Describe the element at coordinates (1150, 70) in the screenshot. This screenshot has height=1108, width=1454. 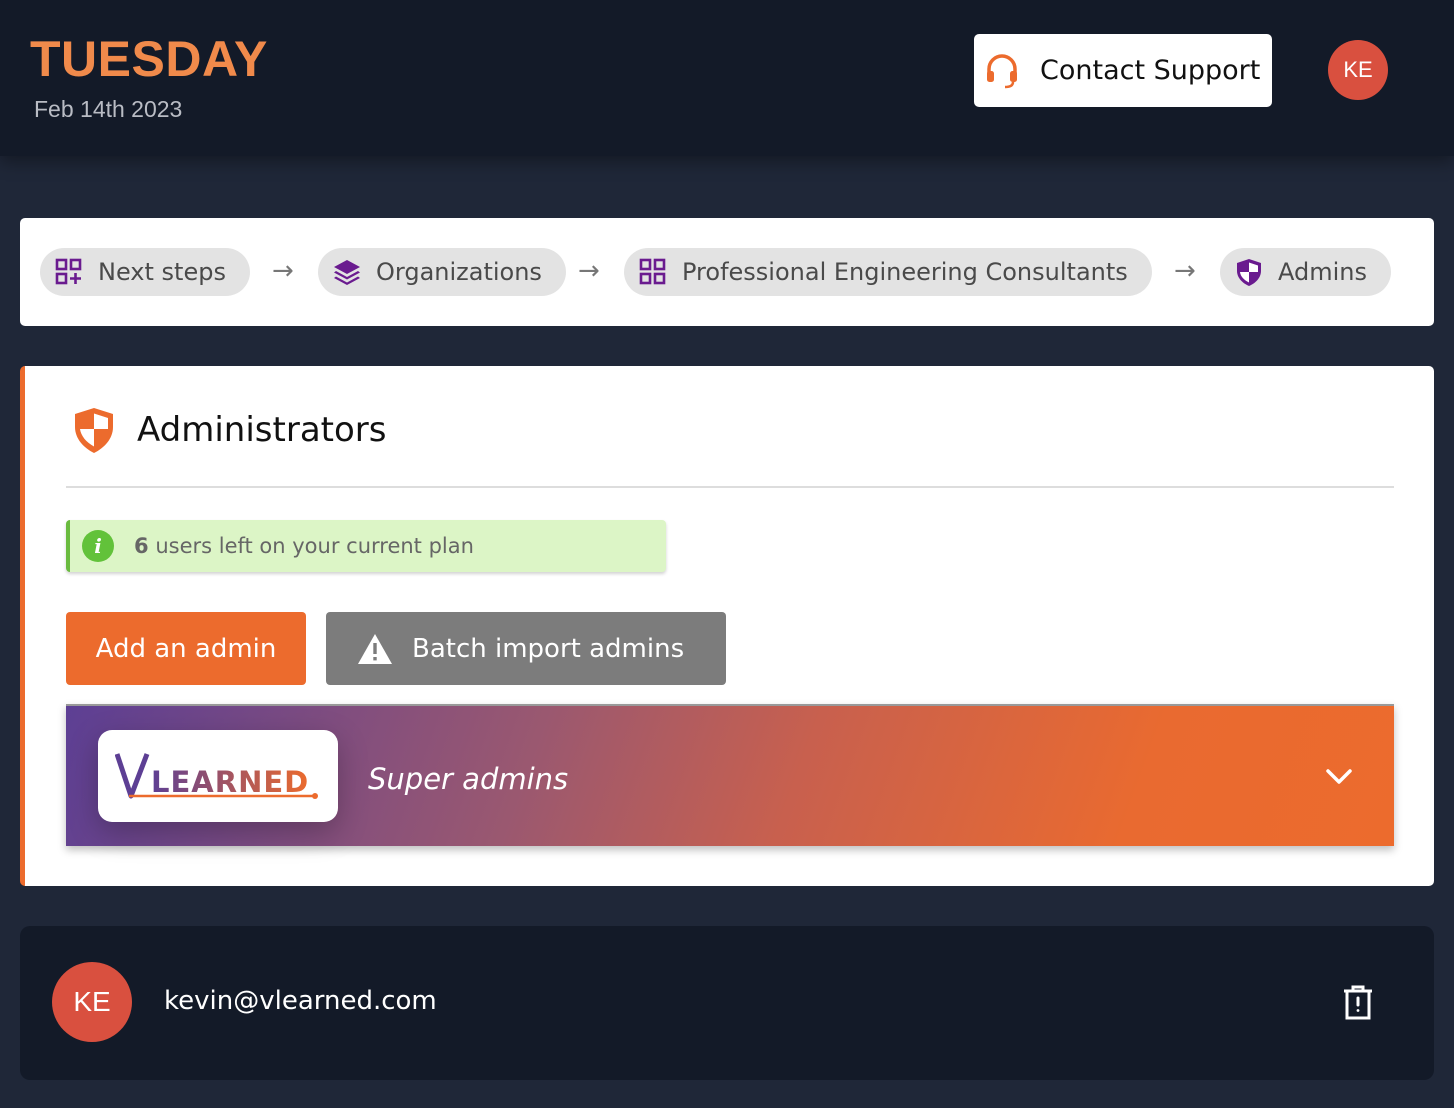
I see `contact-support-label: Contact Support` at that location.